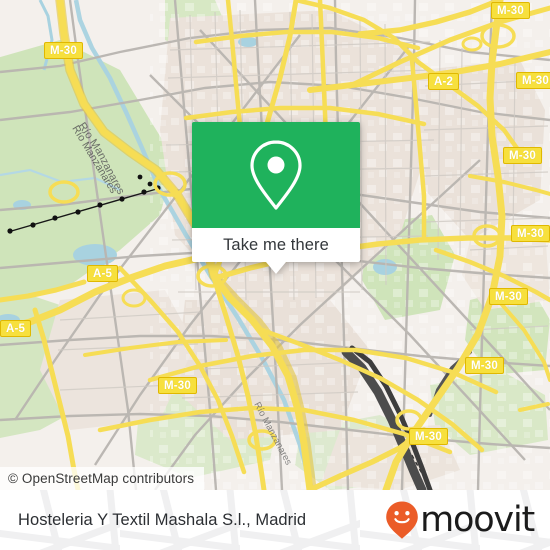 Image resolution: width=550 pixels, height=550 pixels. I want to click on moovit-logo: moovit, so click(460, 519).